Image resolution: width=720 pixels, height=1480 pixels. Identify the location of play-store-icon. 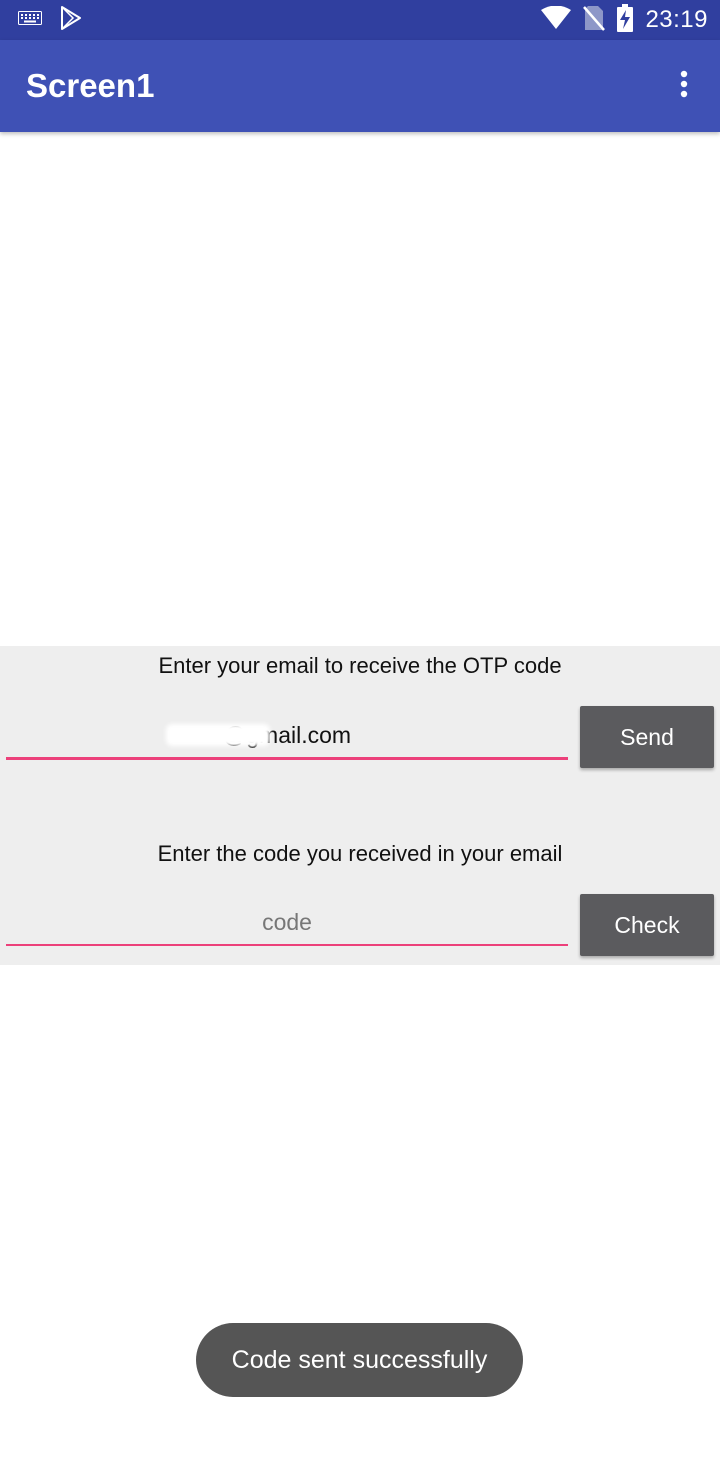
(71, 20).